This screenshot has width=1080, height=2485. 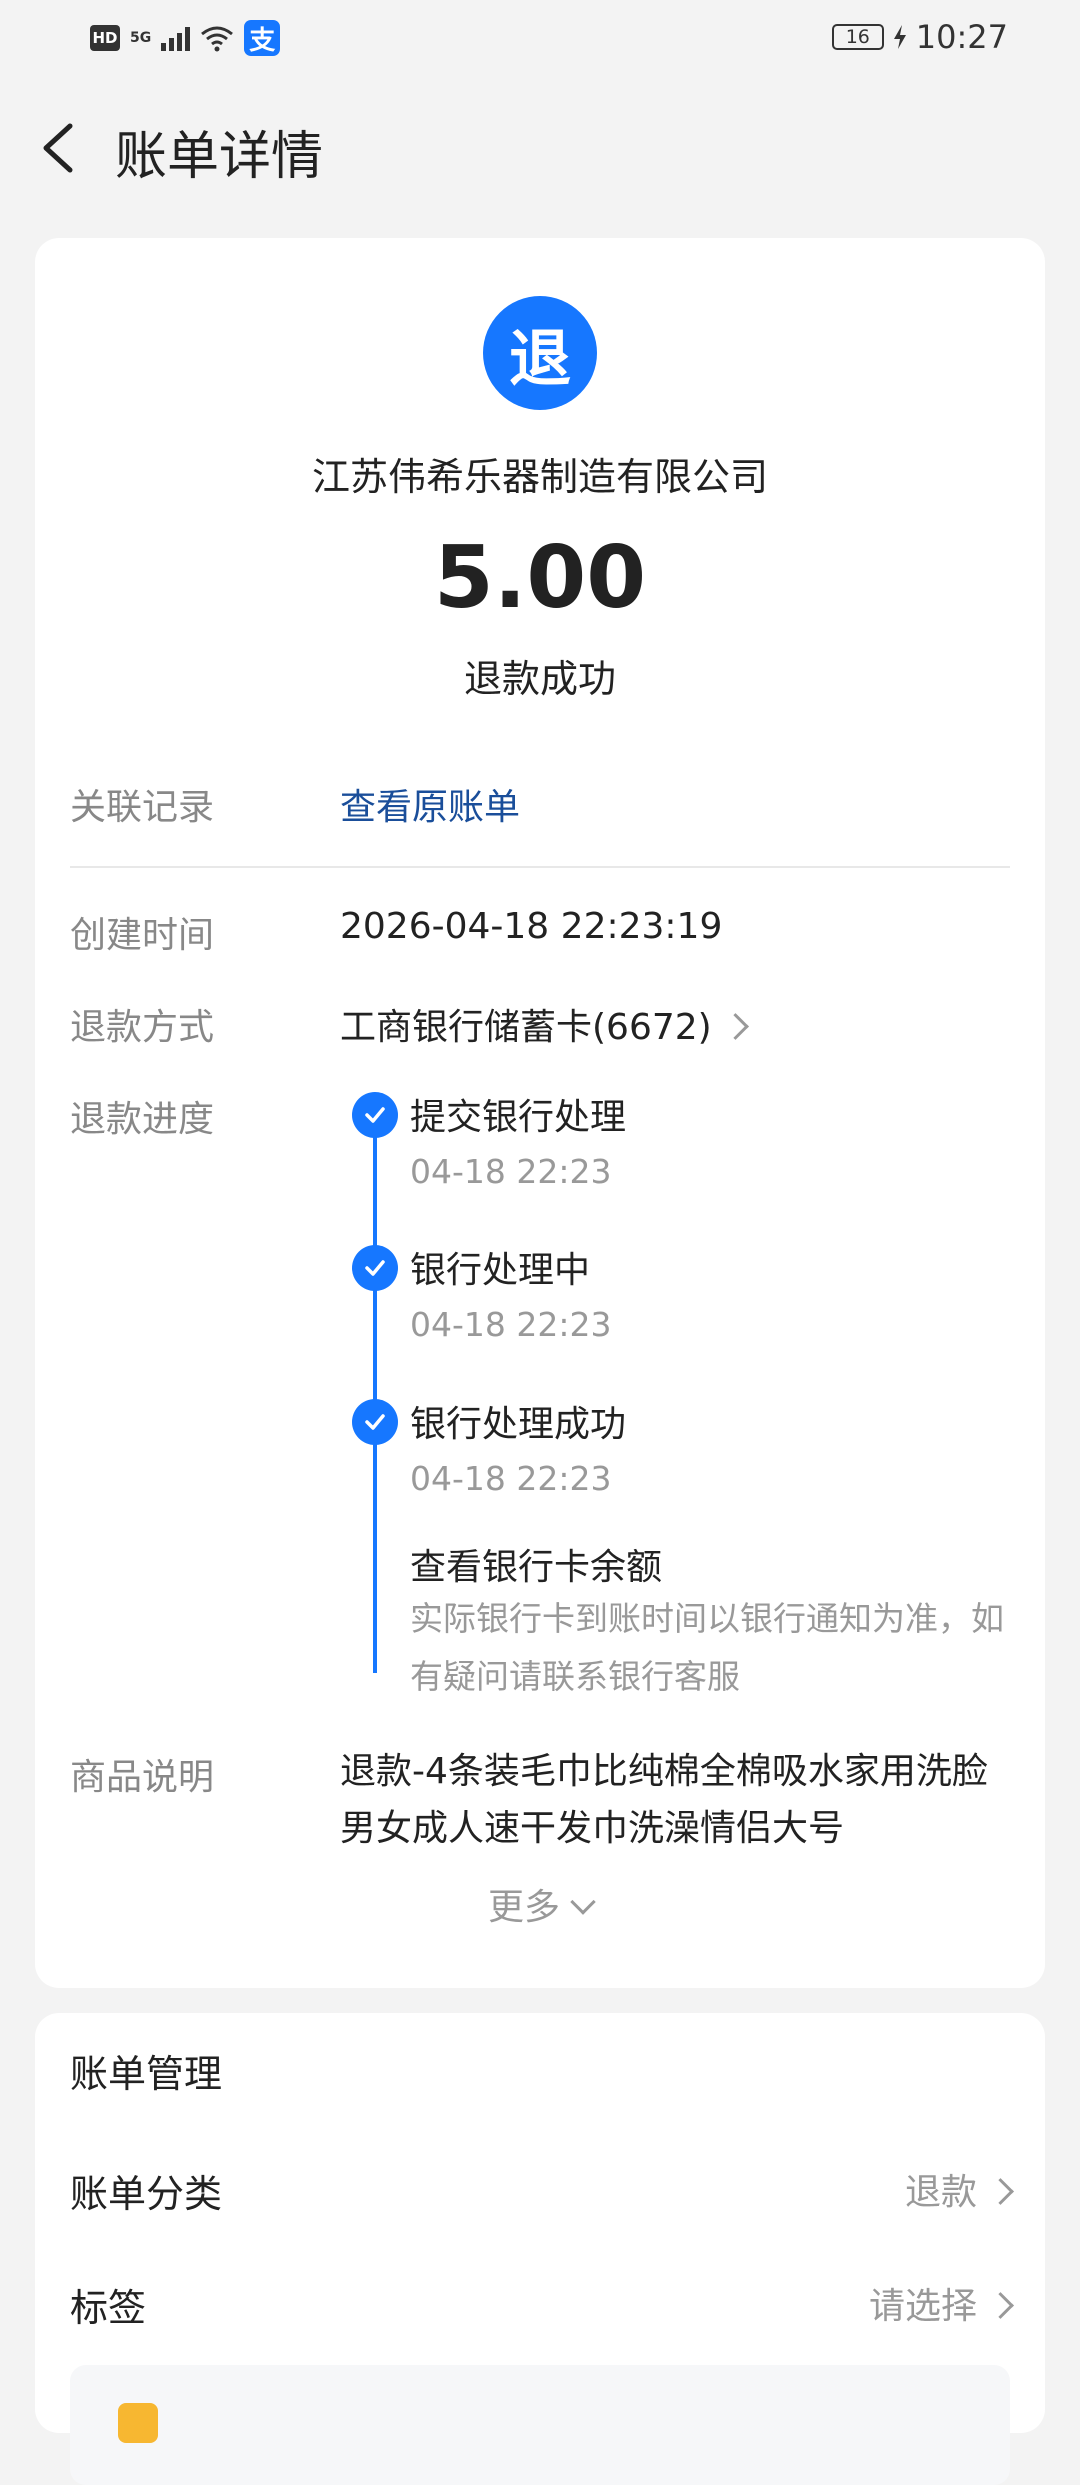 What do you see at coordinates (961, 37) in the screenshot?
I see `clock: 10:27` at bounding box center [961, 37].